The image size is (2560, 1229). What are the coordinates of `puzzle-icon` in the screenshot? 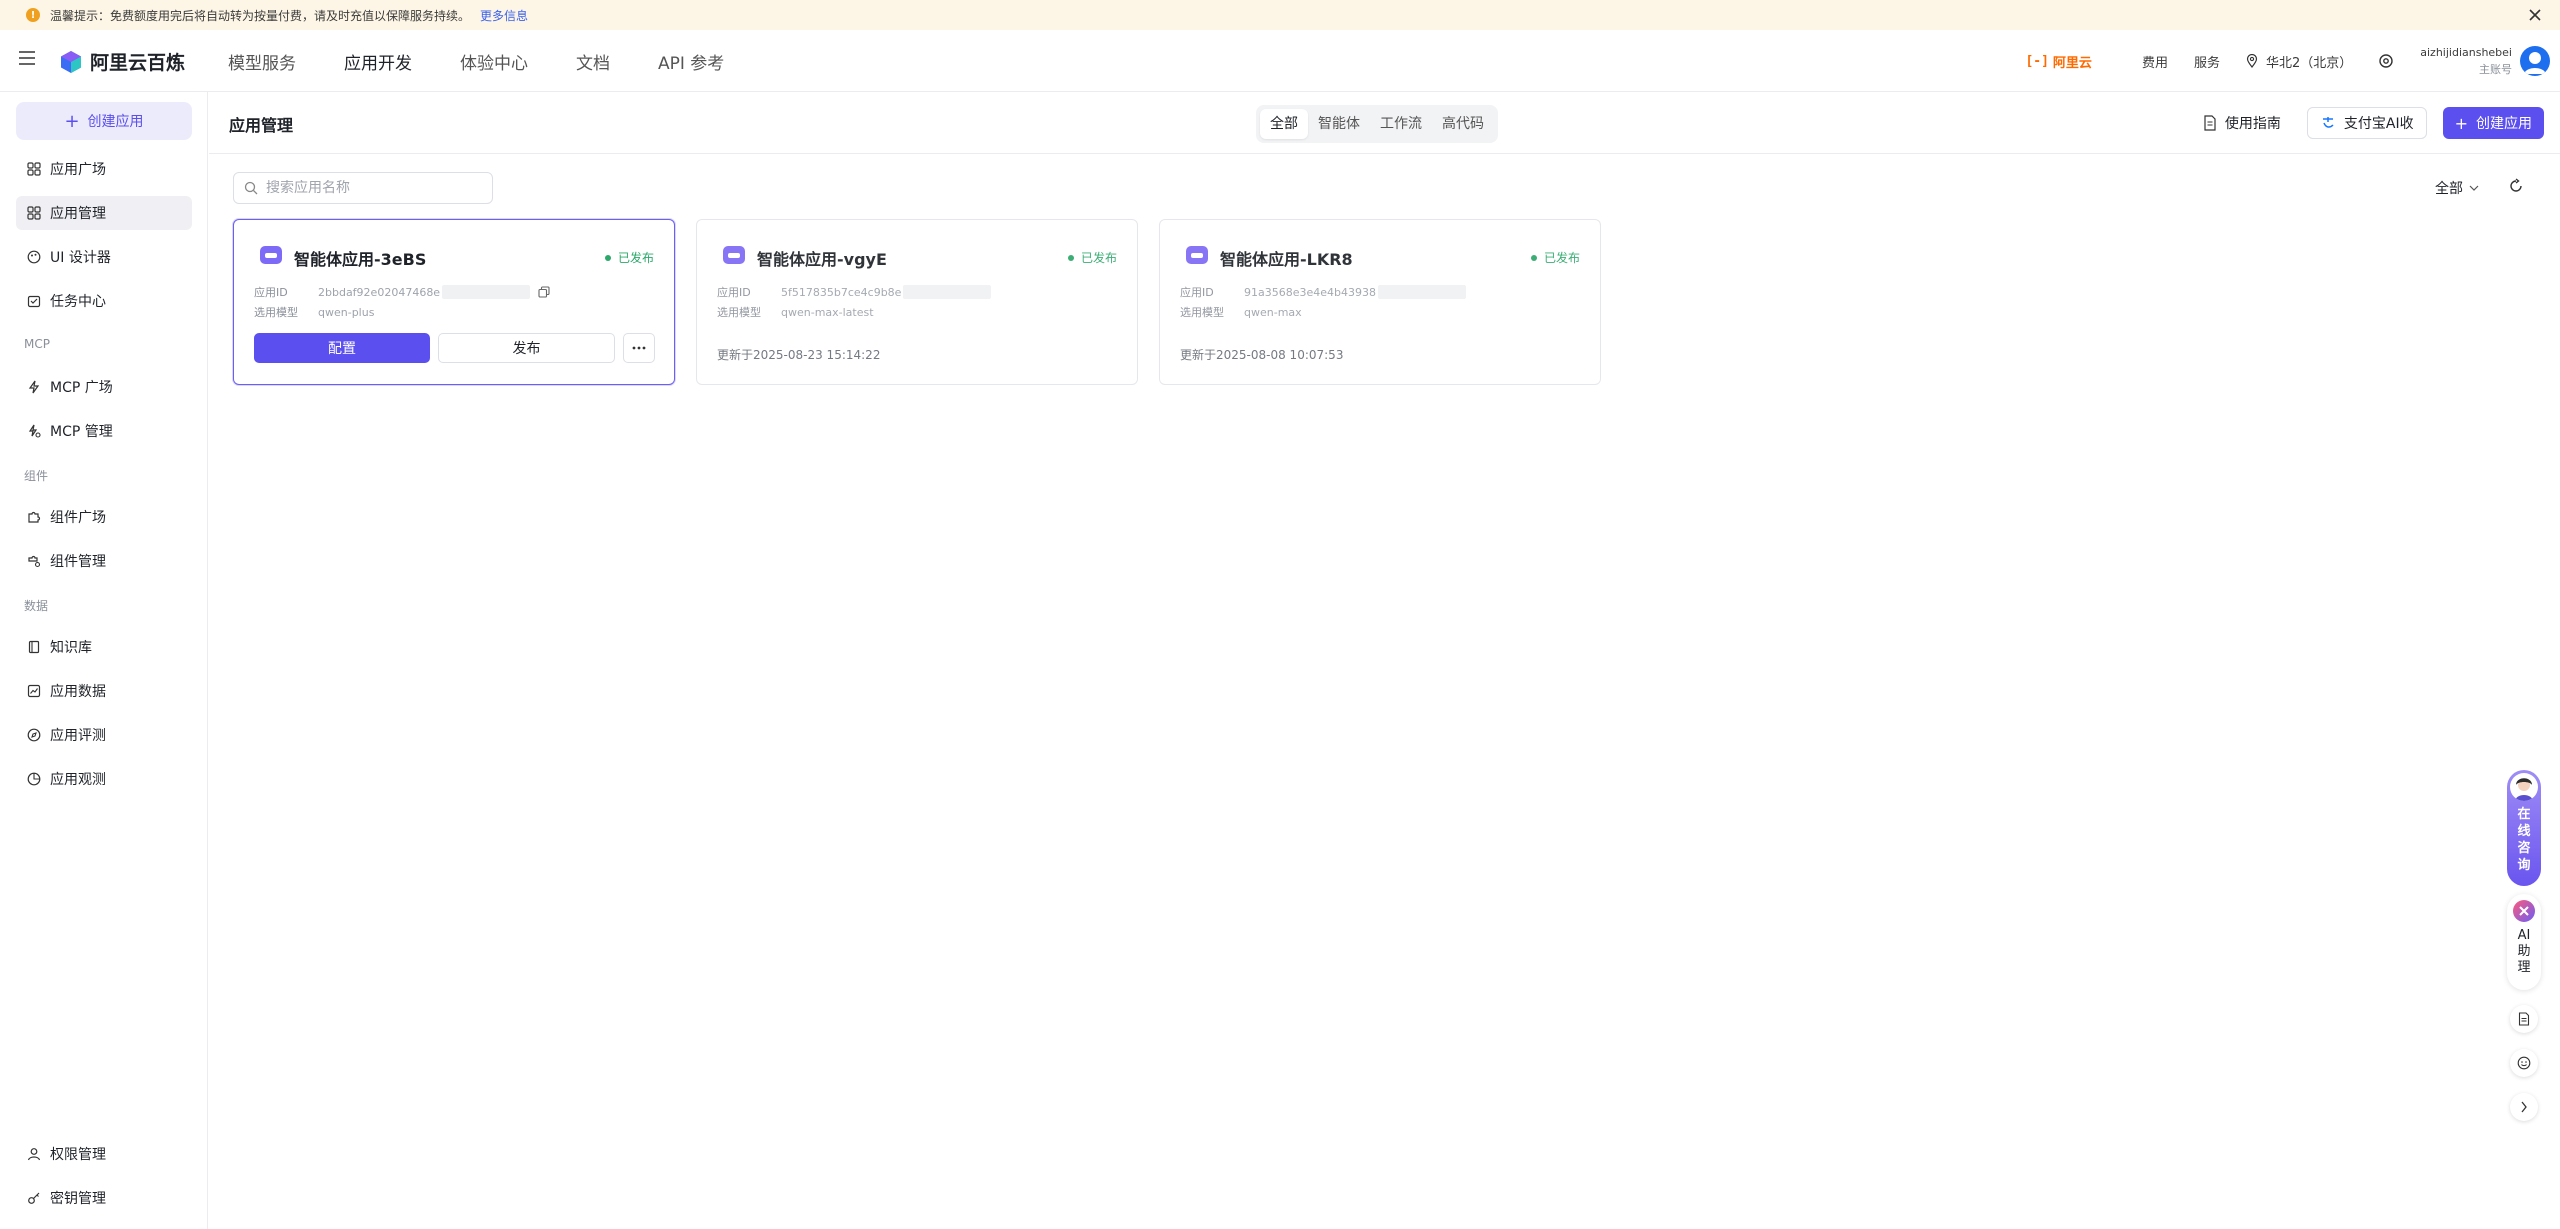 It's located at (34, 517).